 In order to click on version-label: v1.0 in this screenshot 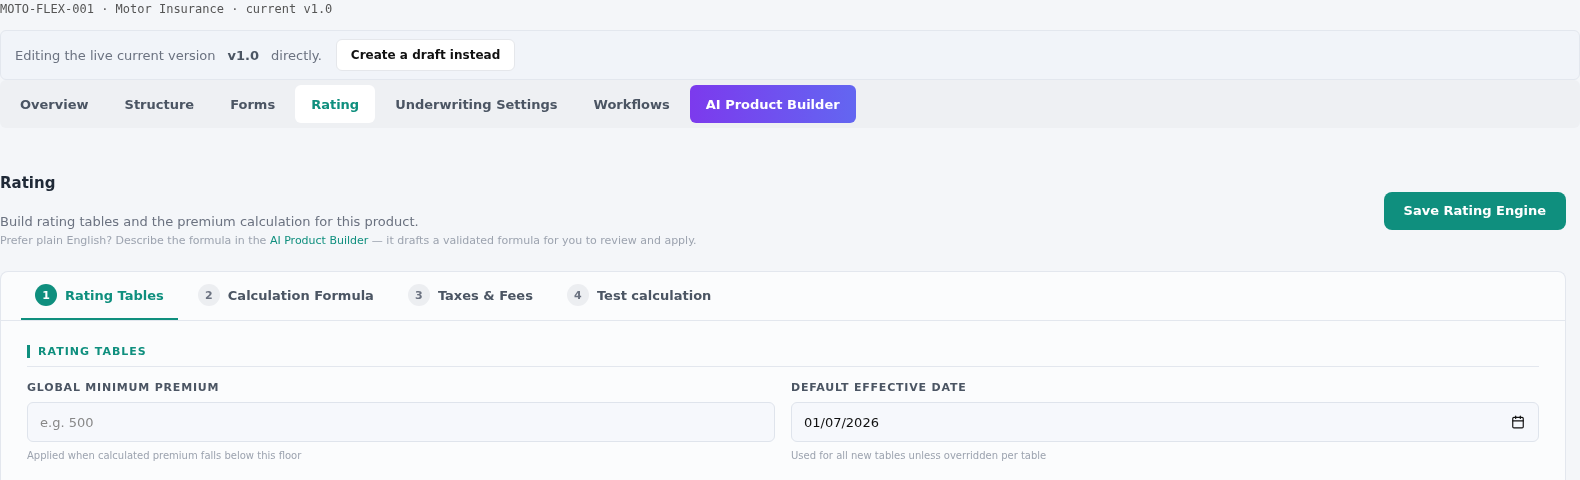, I will do `click(243, 55)`.